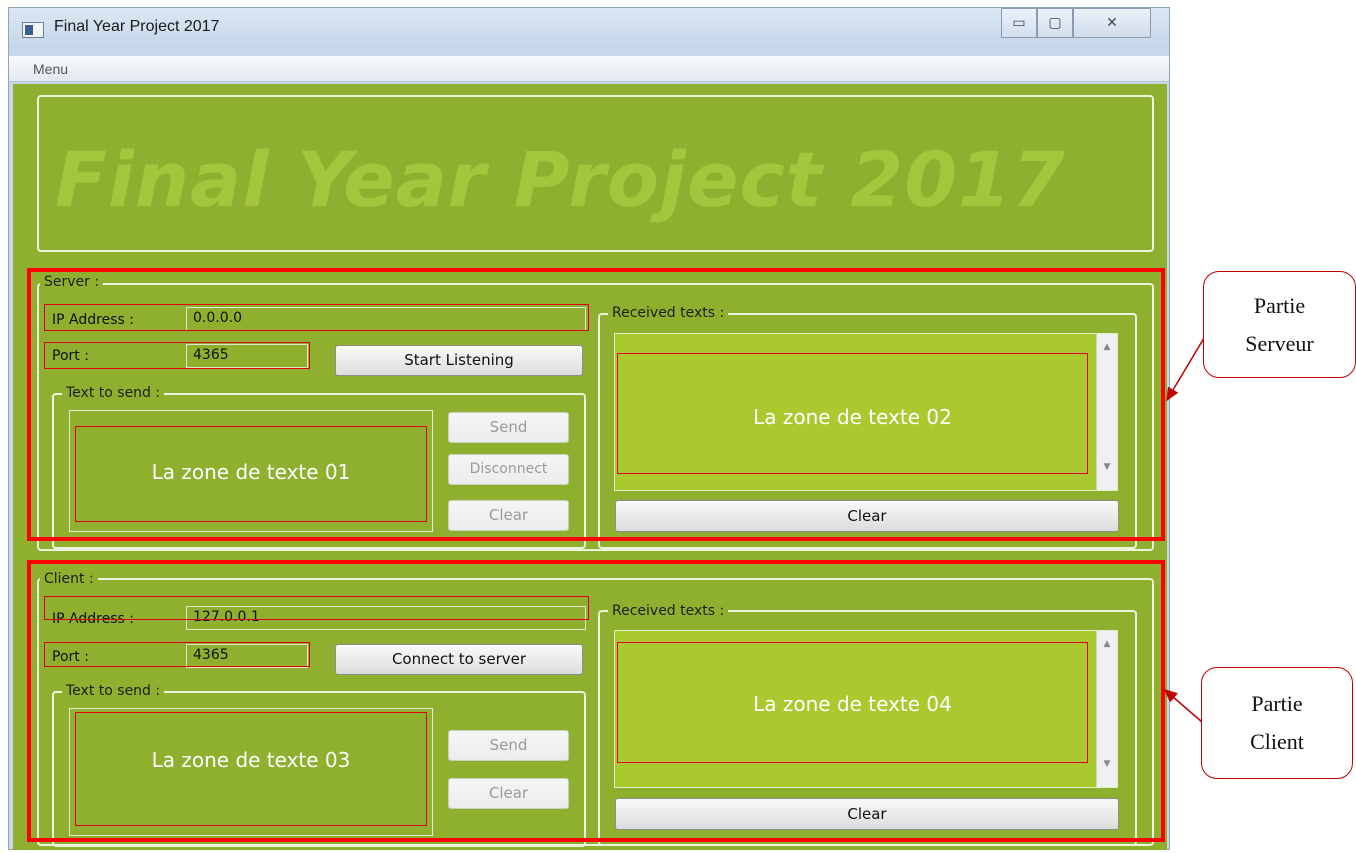 Image resolution: width=1356 pixels, height=853 pixels. Describe the element at coordinates (1277, 741) in the screenshot. I see `client-callout-line2: Client` at that location.